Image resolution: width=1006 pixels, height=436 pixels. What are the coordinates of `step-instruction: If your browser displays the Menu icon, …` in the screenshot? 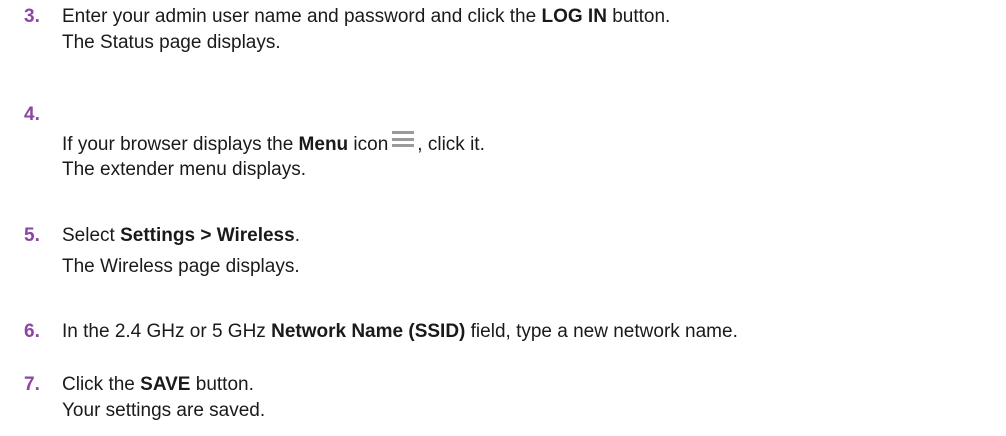 It's located at (273, 144).